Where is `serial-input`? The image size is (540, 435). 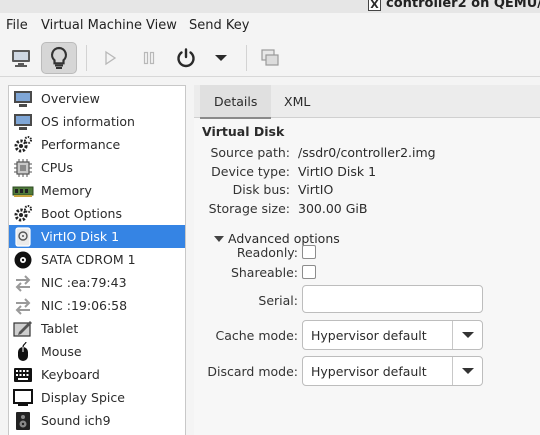 serial-input is located at coordinates (392, 299).